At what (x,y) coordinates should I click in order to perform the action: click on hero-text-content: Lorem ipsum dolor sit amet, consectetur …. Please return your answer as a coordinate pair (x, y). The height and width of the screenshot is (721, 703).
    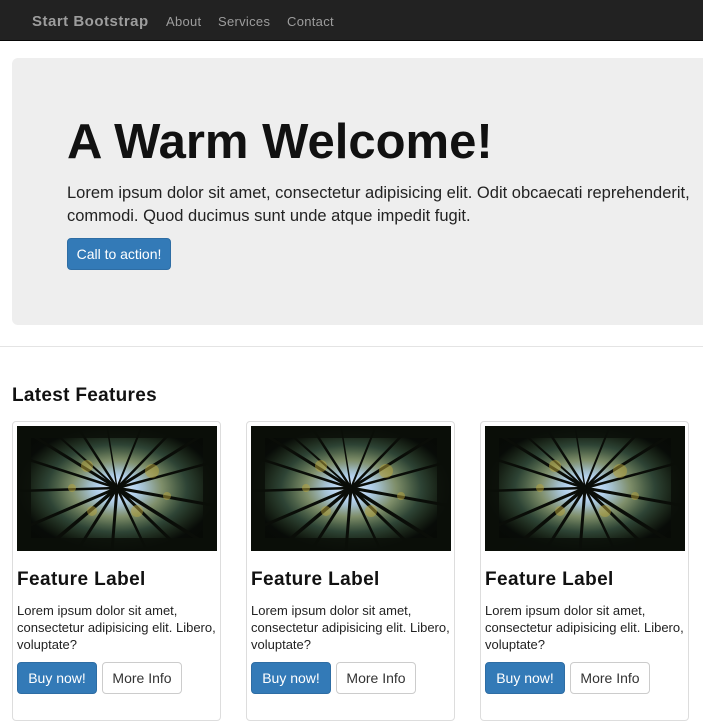
    Looking at the image, I should click on (378, 204).